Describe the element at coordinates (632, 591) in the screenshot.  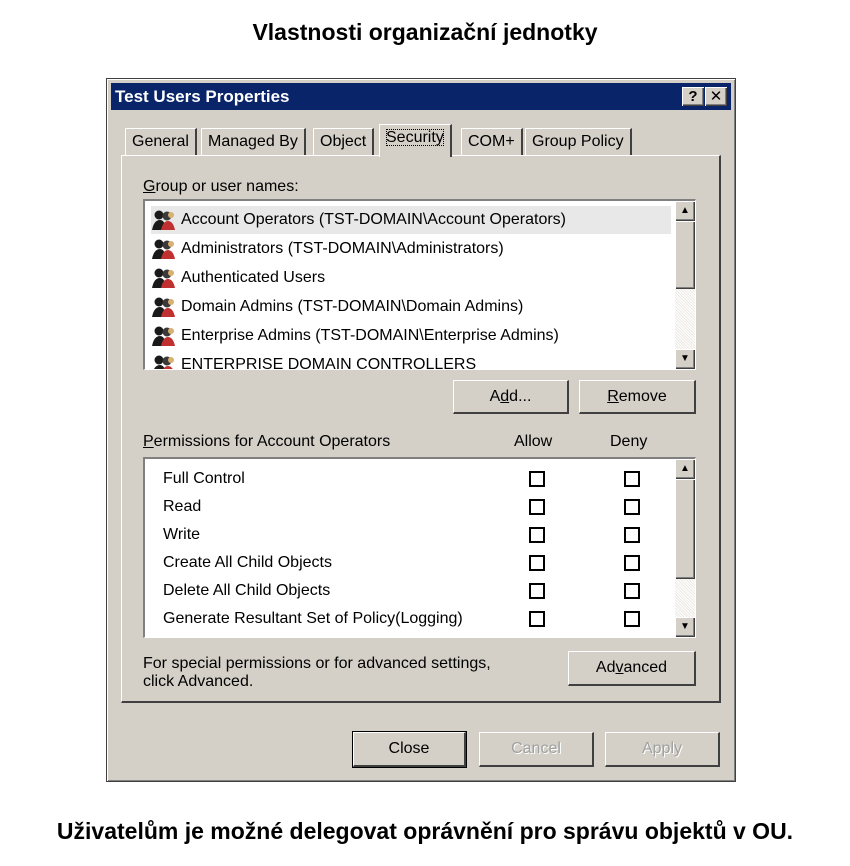
I see `deny-checkbox-delete-child` at that location.